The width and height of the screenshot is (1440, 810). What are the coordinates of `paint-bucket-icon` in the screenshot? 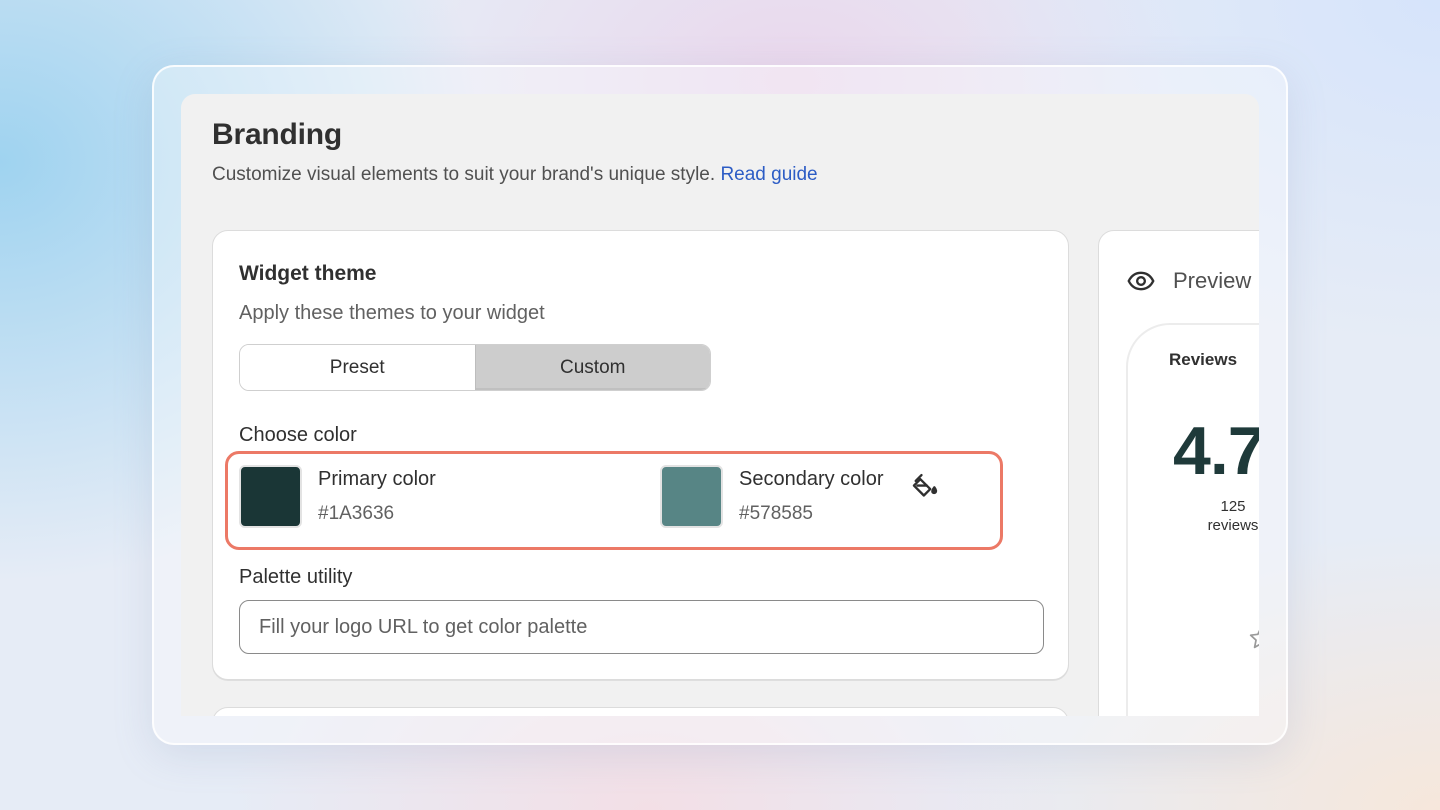 It's located at (925, 485).